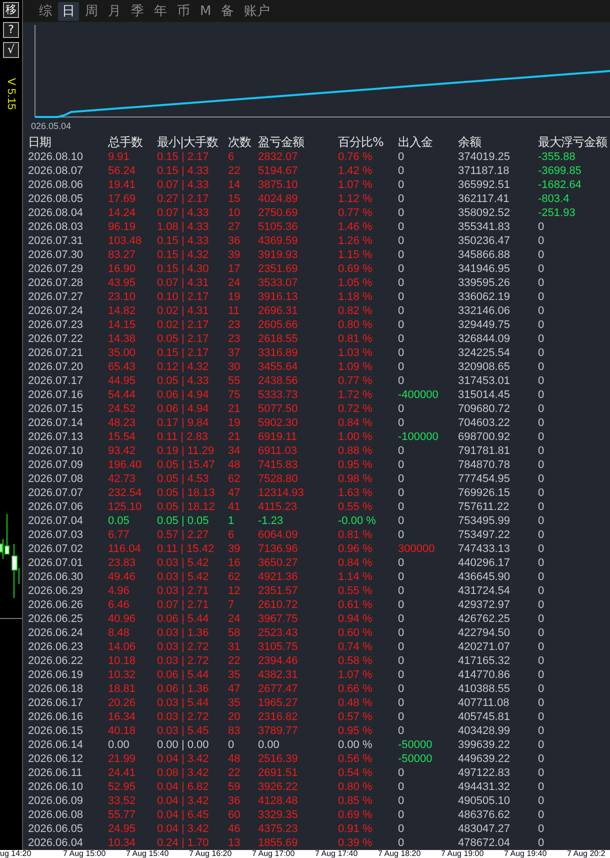  What do you see at coordinates (484, 619) in the screenshot?
I see `table-cell-text: 426762.25` at bounding box center [484, 619].